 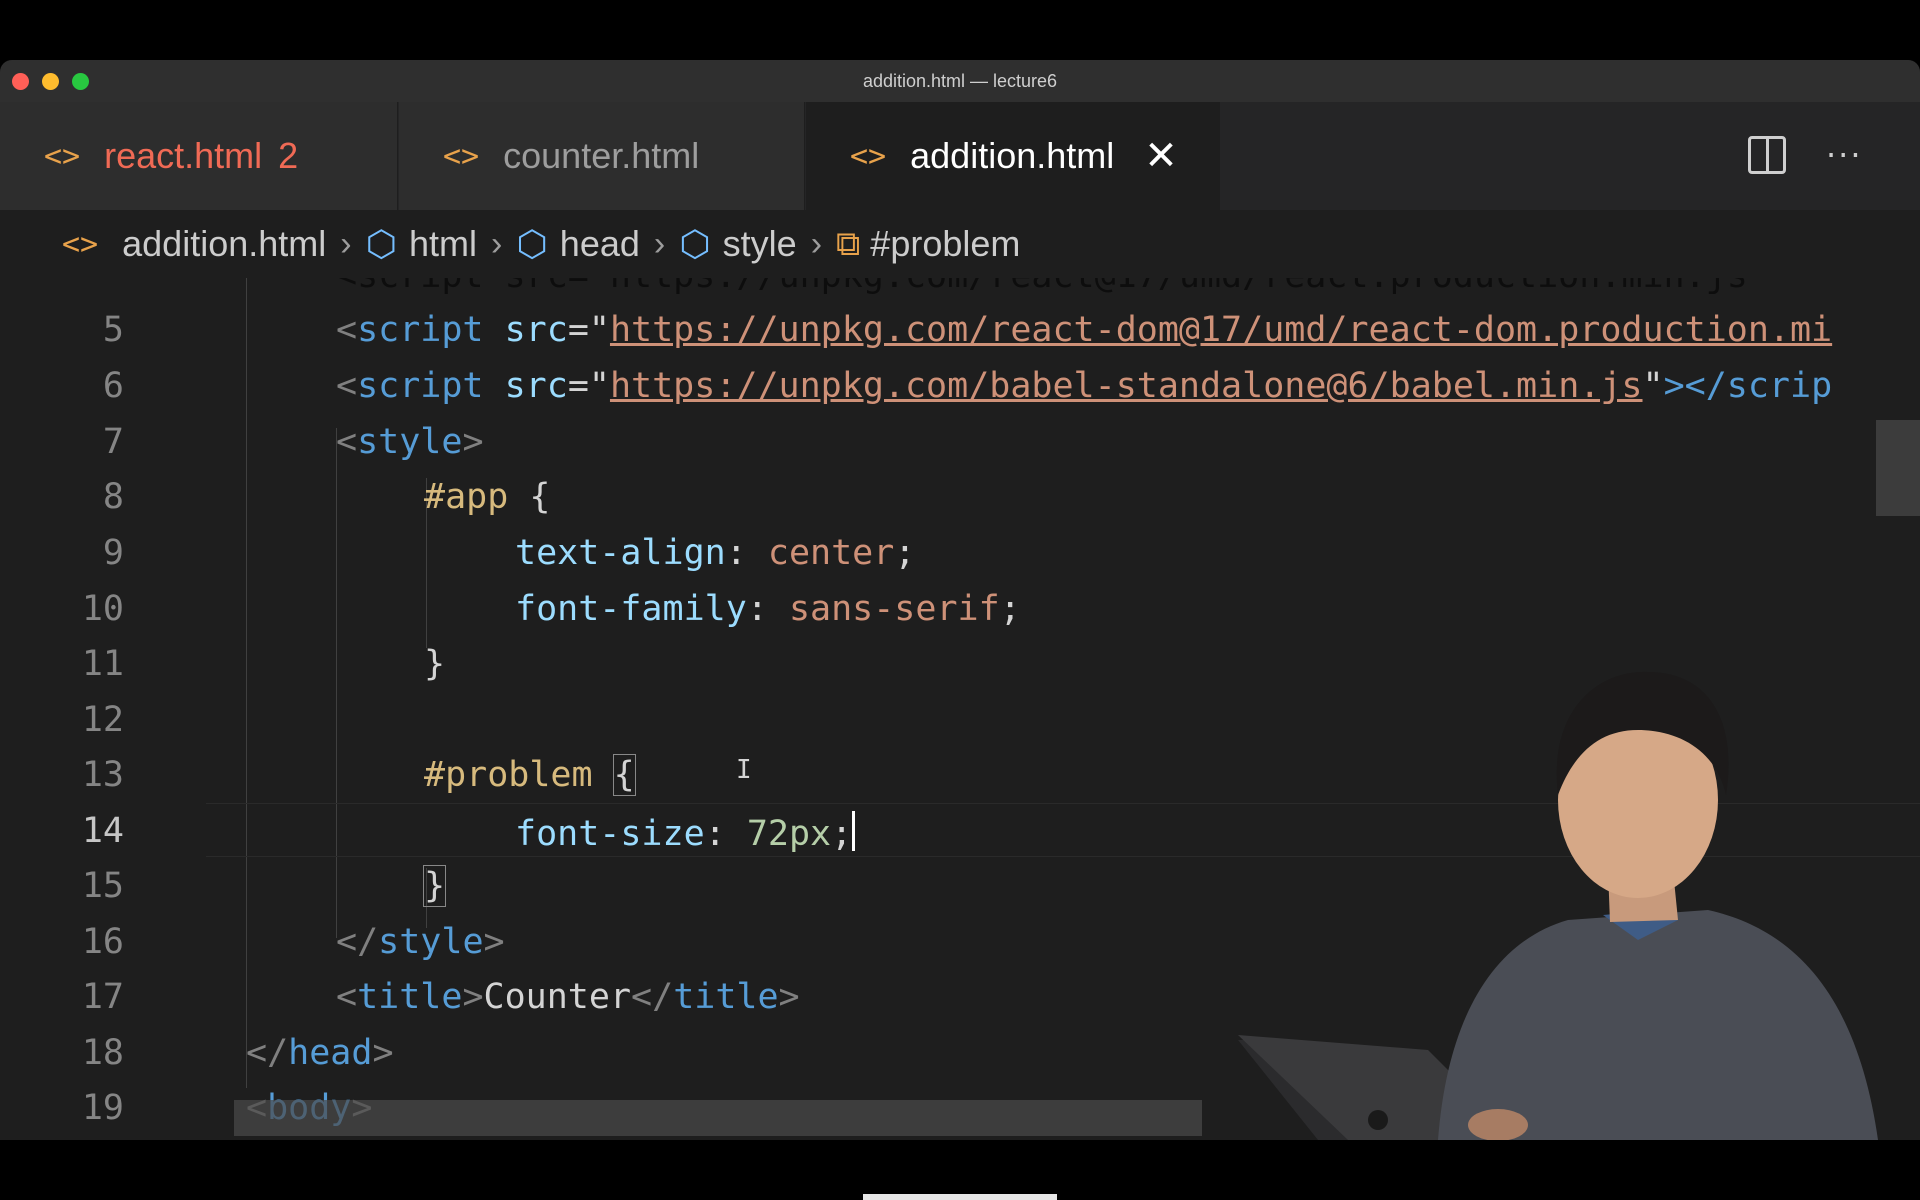 What do you see at coordinates (960, 442) in the screenshot?
I see `code-line: 7 <style>` at bounding box center [960, 442].